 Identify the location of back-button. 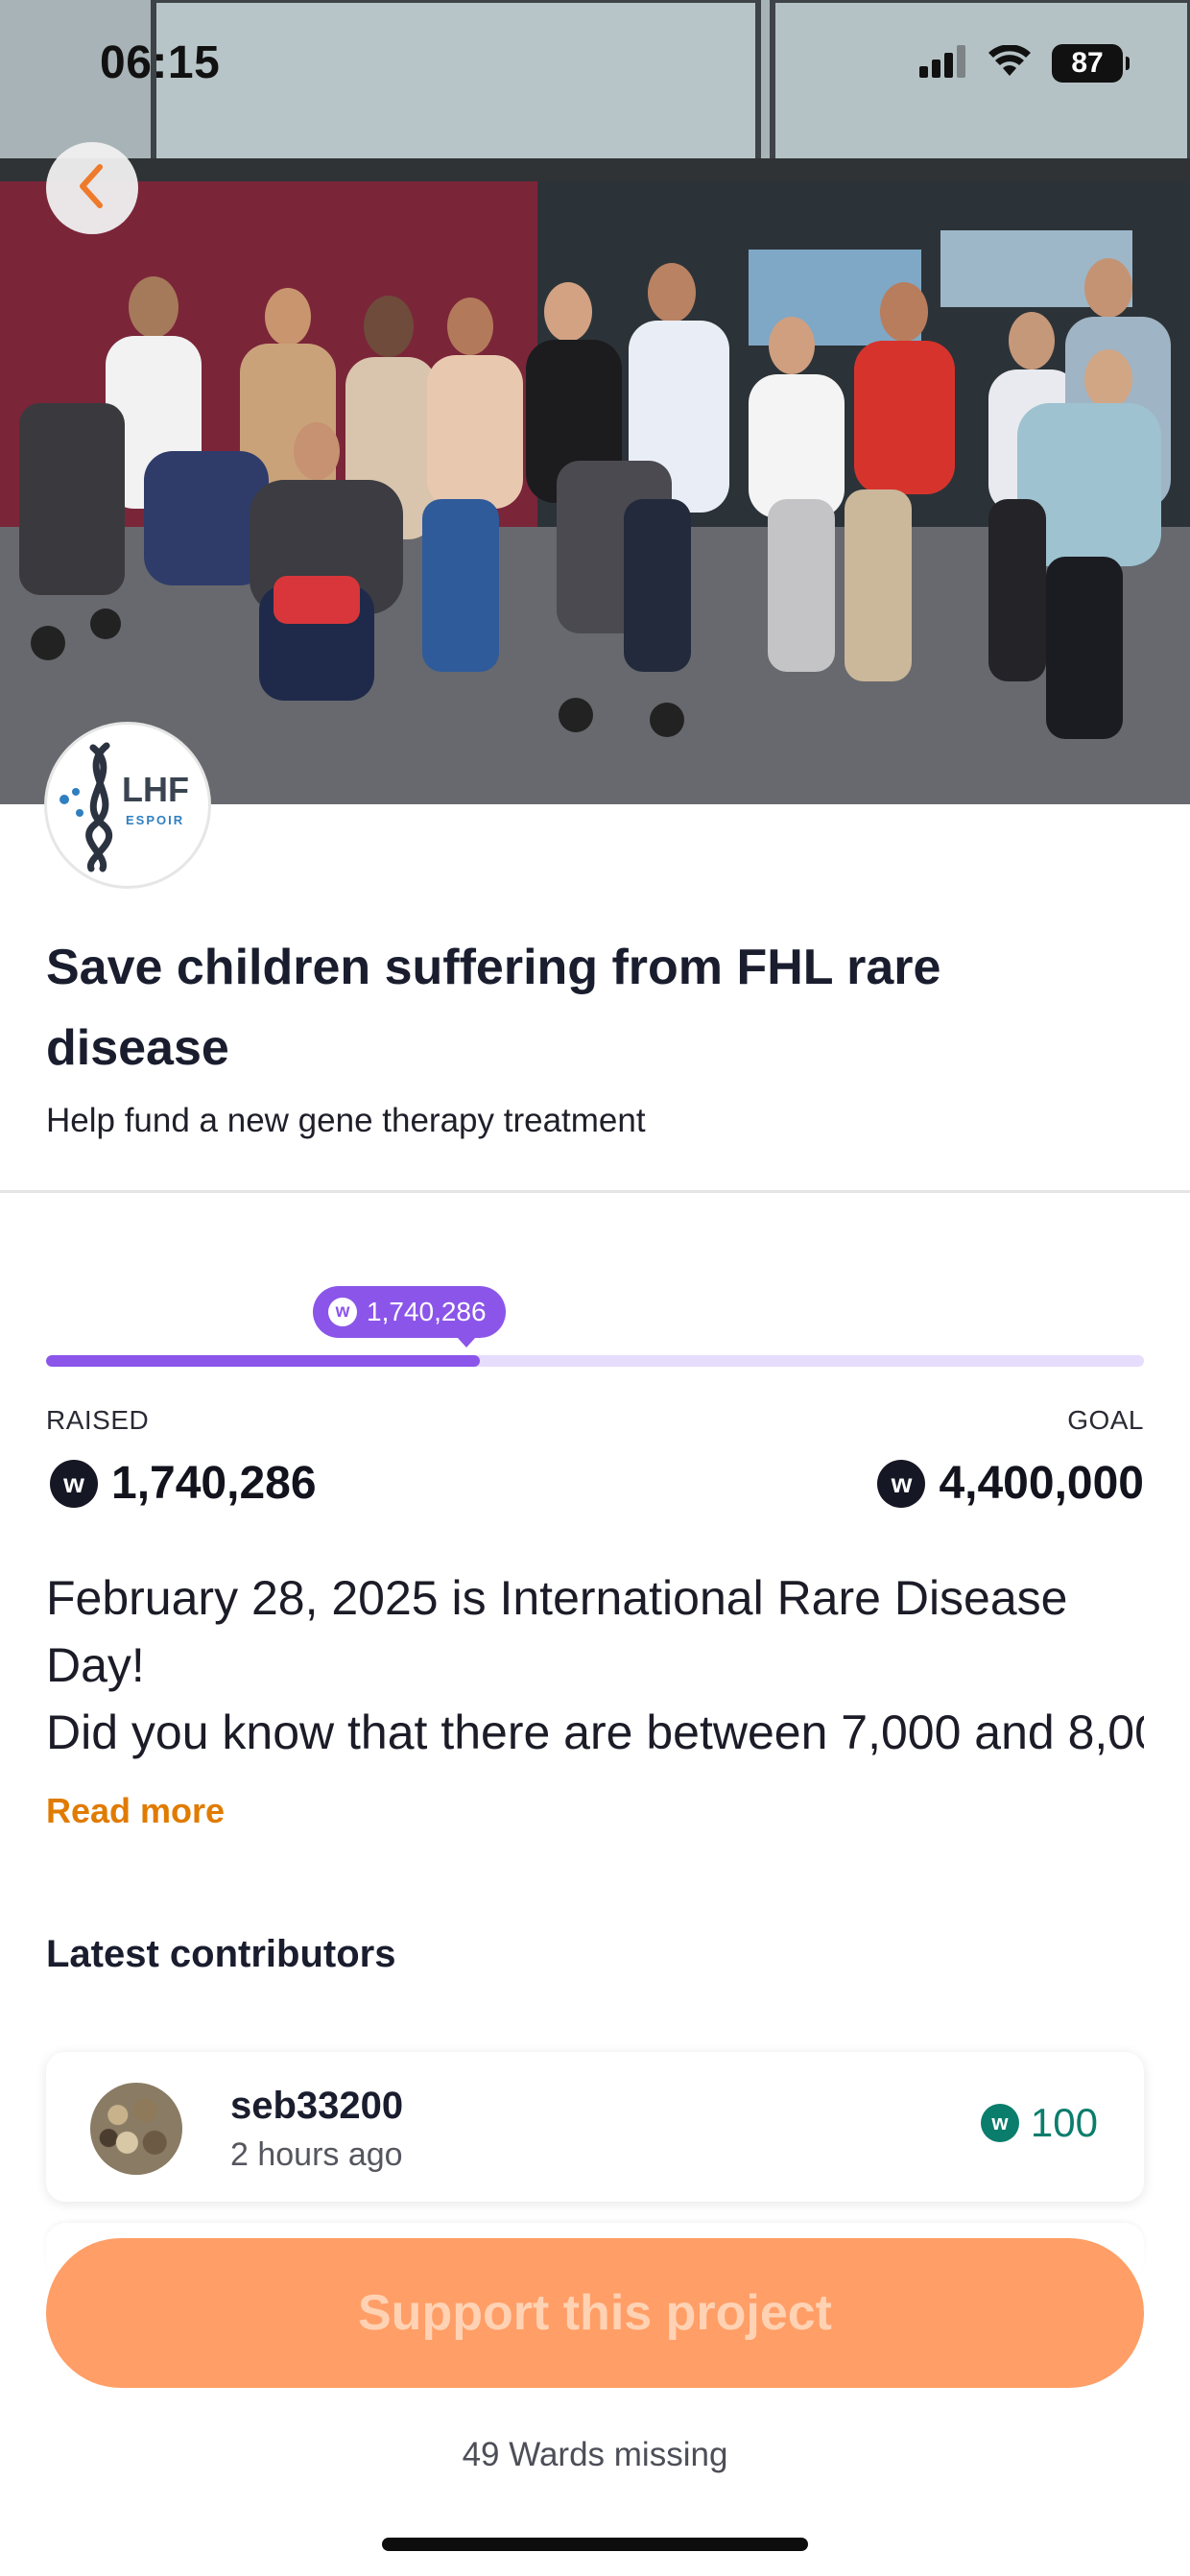
(92, 188).